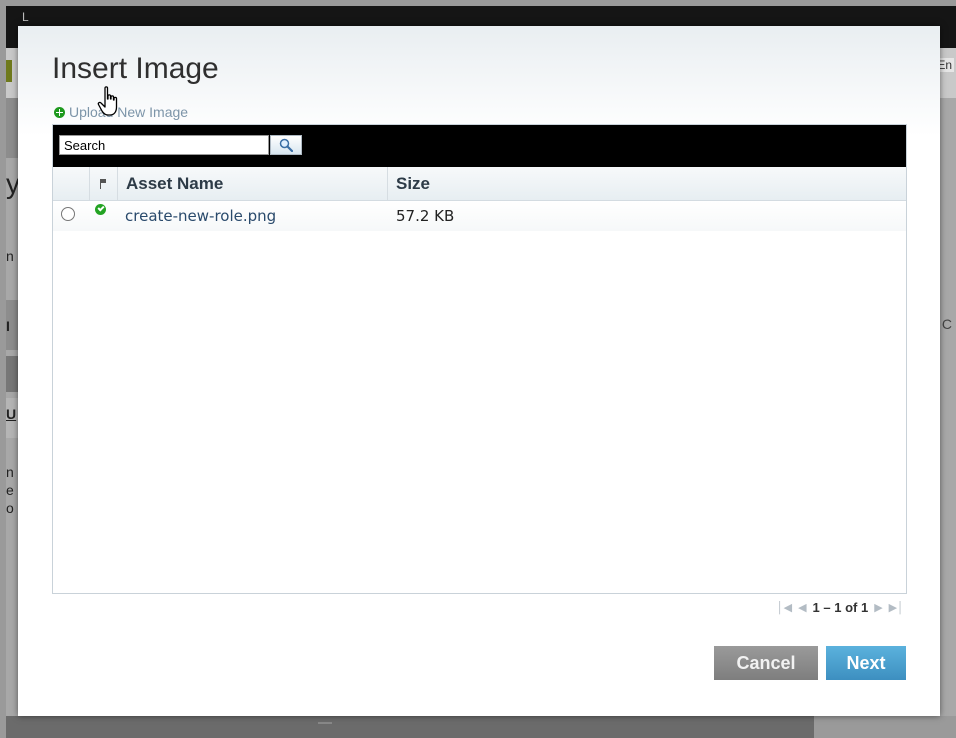 The width and height of the screenshot is (956, 738). What do you see at coordinates (878, 607) in the screenshot?
I see `next-page-icon: ▶` at bounding box center [878, 607].